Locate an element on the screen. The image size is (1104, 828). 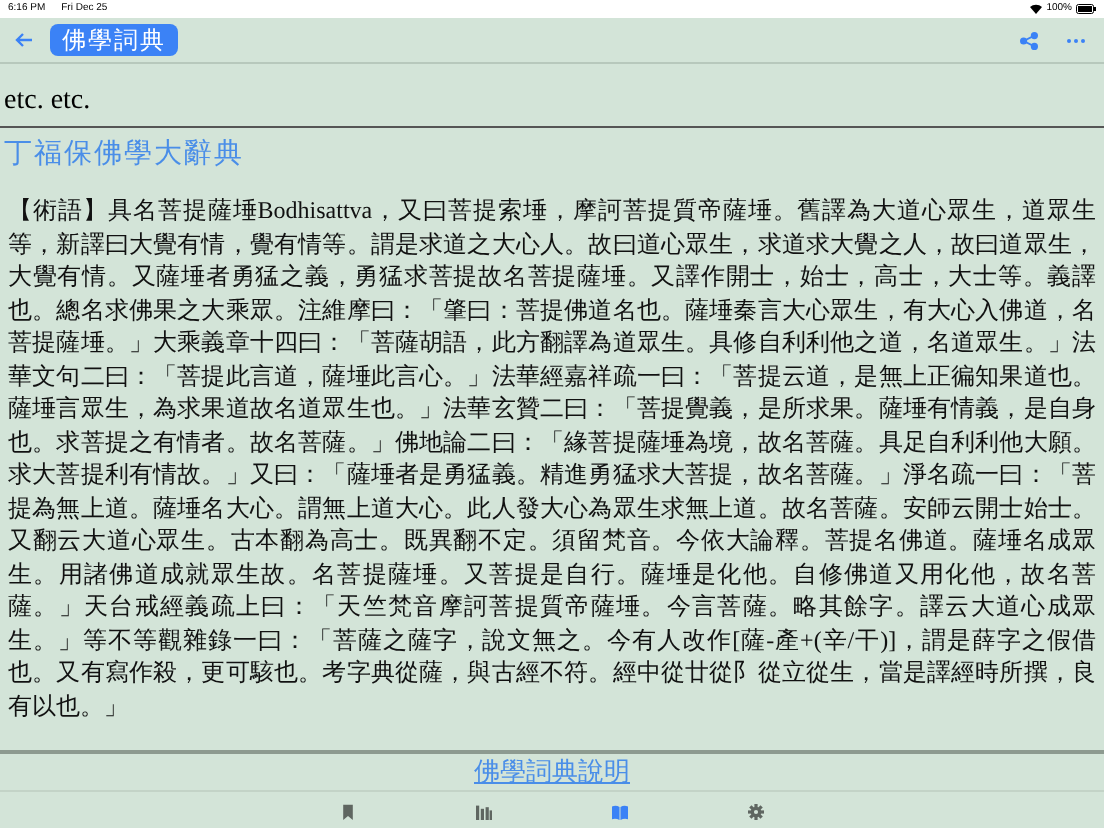
wifi-icon is located at coordinates (1036, 9).